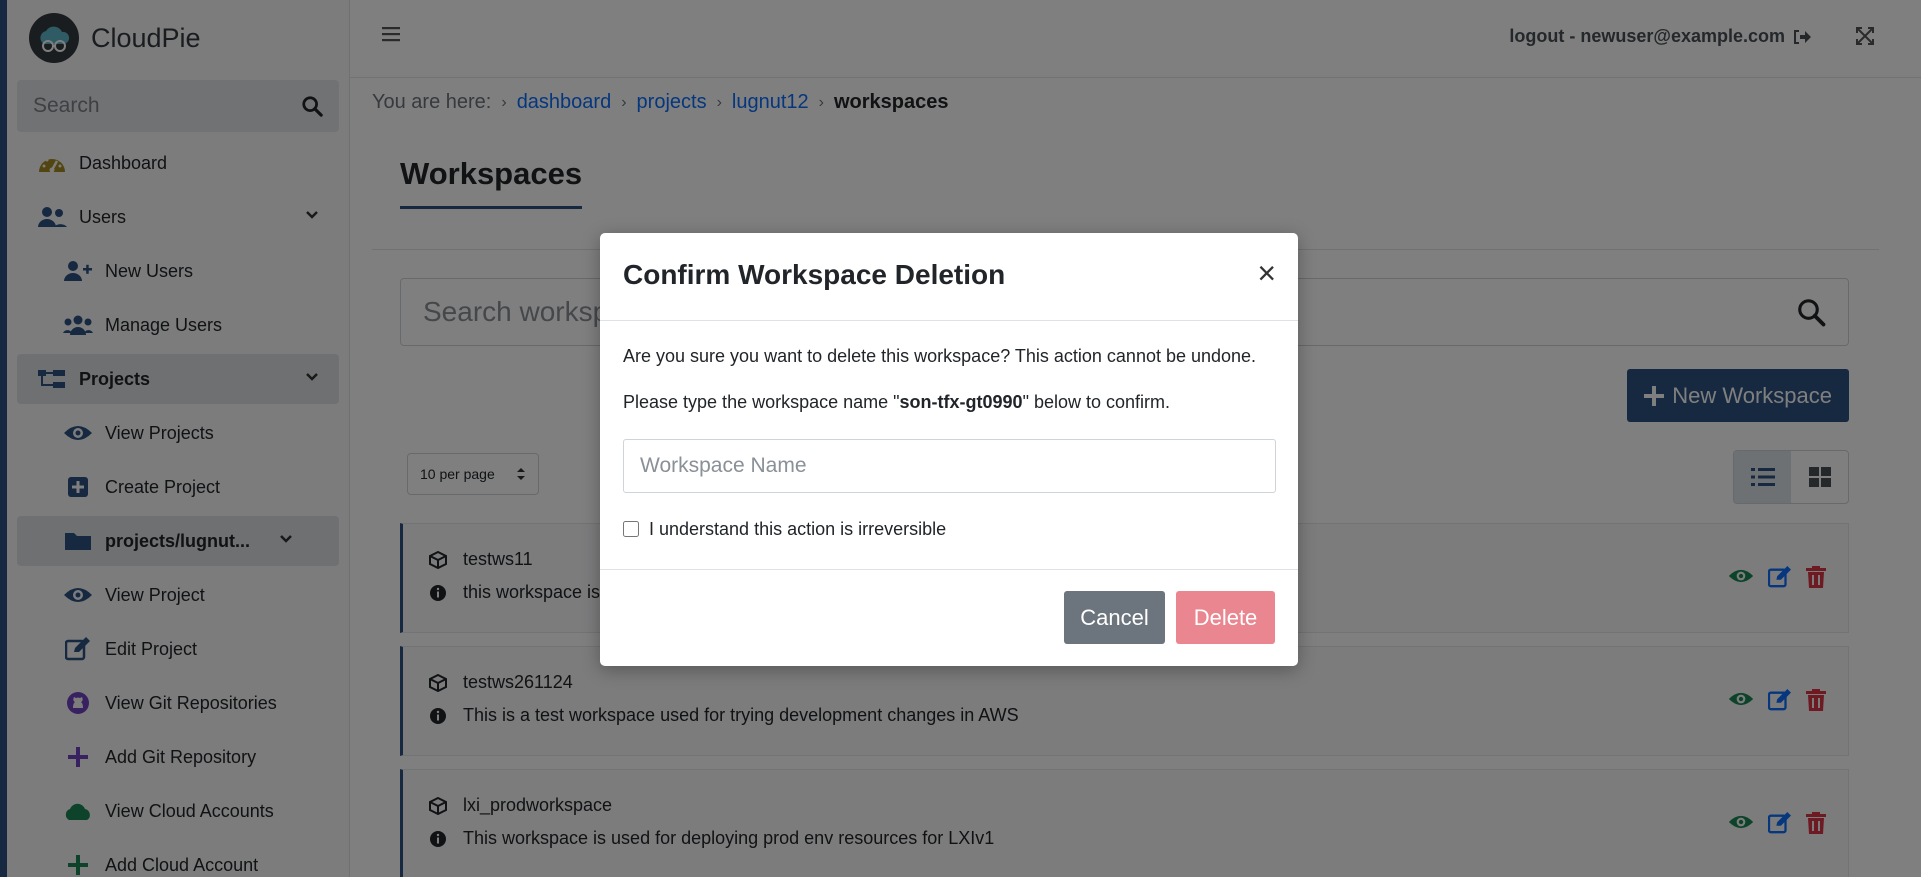 The width and height of the screenshot is (1921, 877). What do you see at coordinates (1225, 617) in the screenshot?
I see `delete-button: Delete` at bounding box center [1225, 617].